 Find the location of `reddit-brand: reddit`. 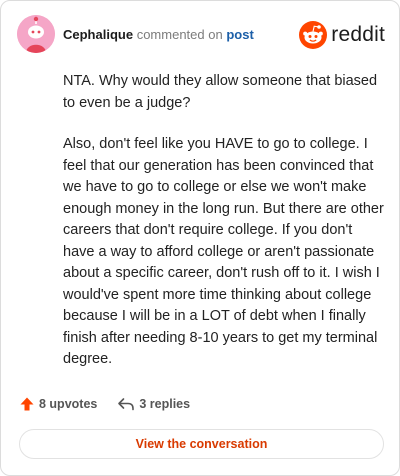

reddit-brand: reddit is located at coordinates (342, 35).